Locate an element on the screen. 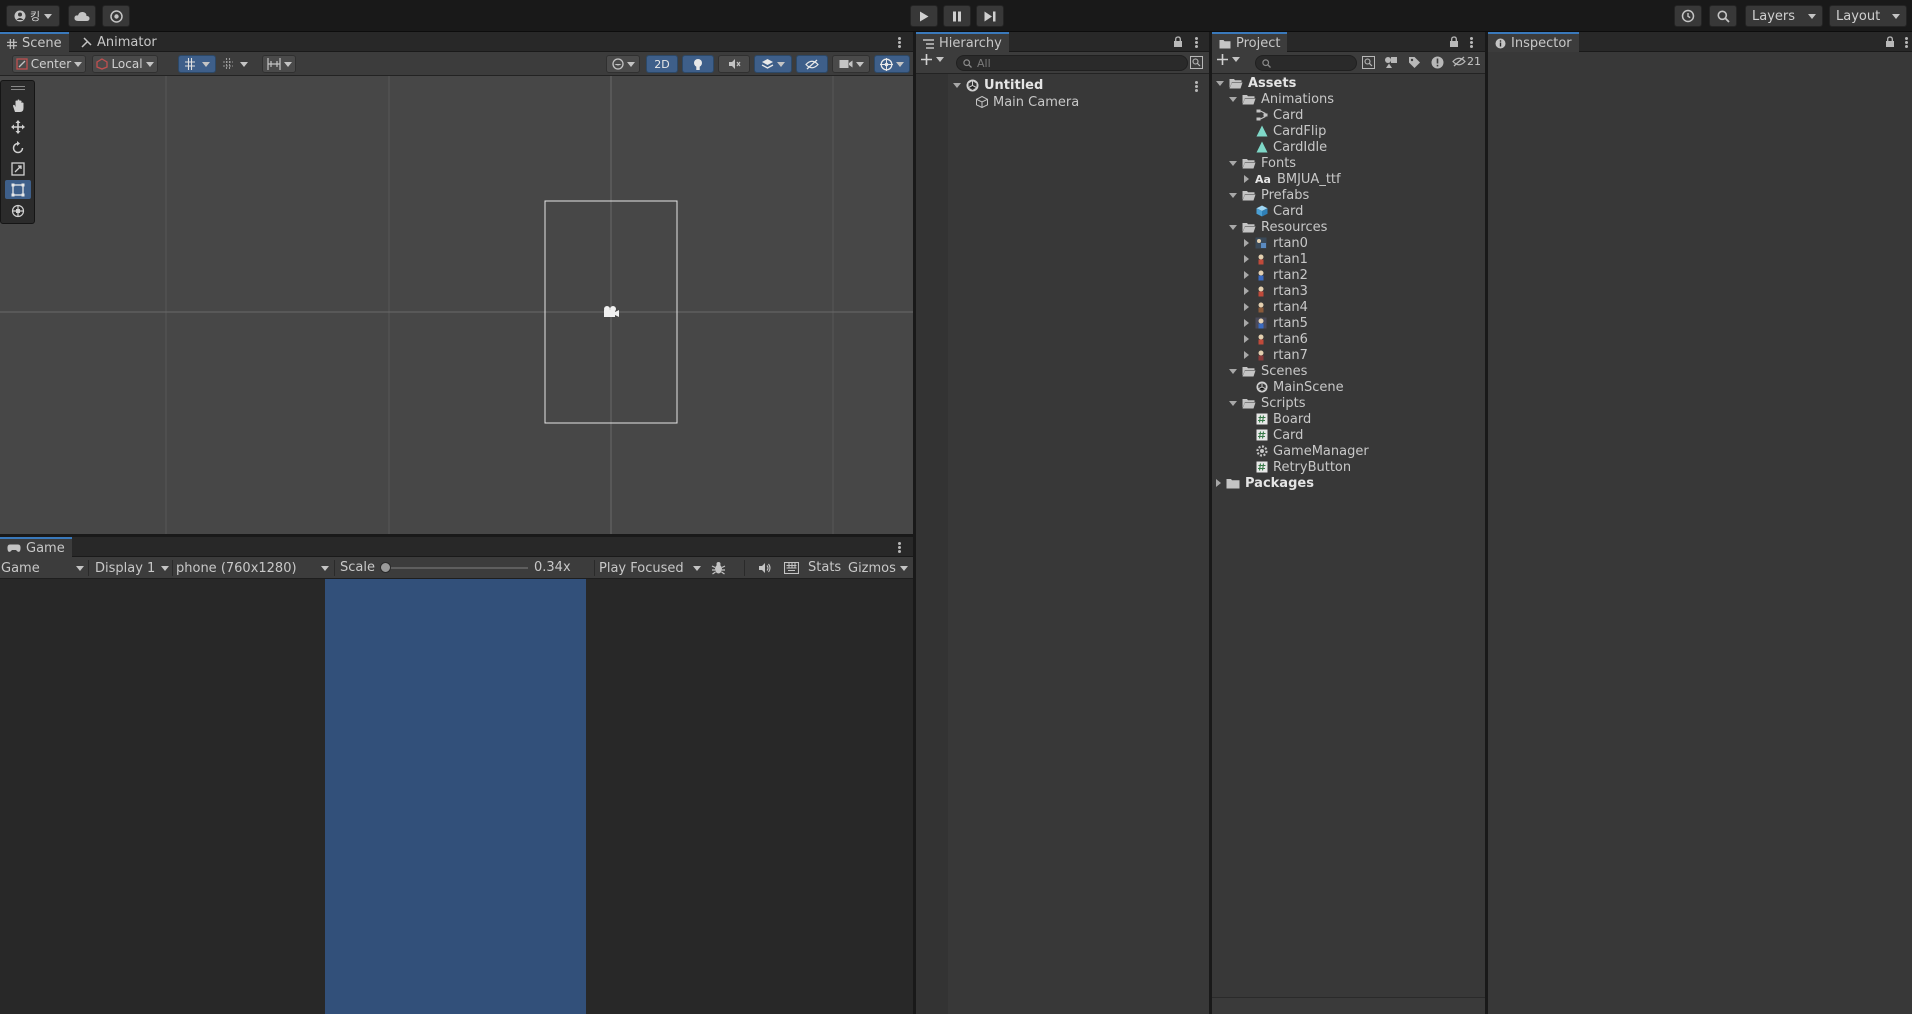  undo-history-button is located at coordinates (1688, 16).